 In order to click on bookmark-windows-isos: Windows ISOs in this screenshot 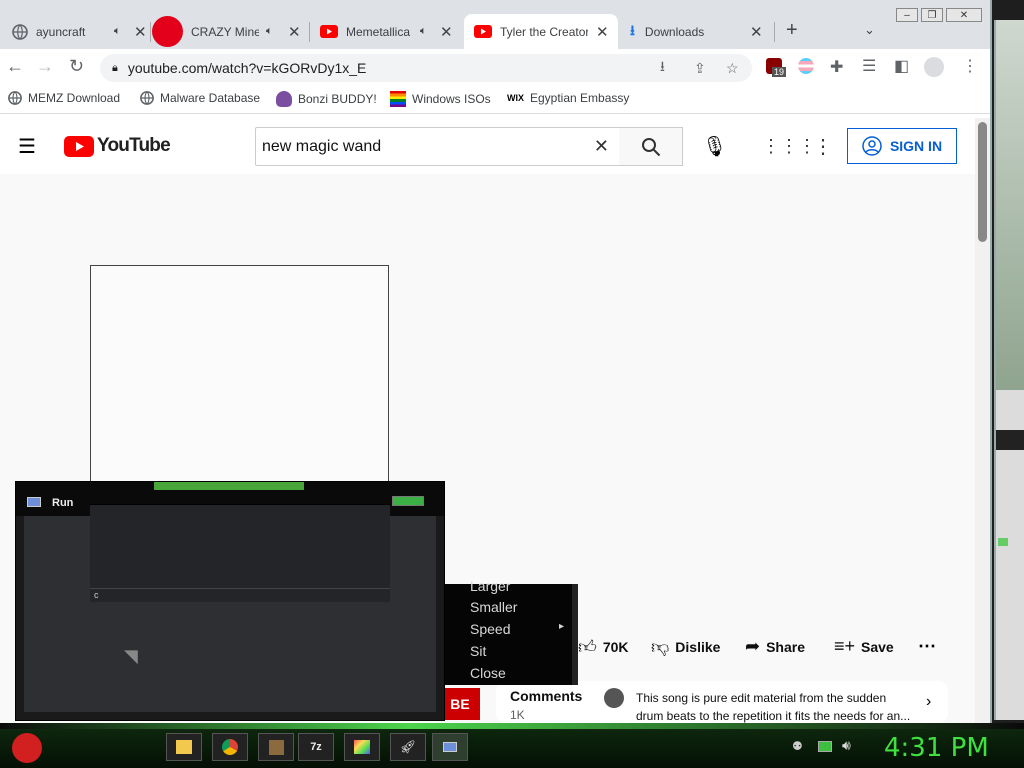, I will do `click(440, 99)`.